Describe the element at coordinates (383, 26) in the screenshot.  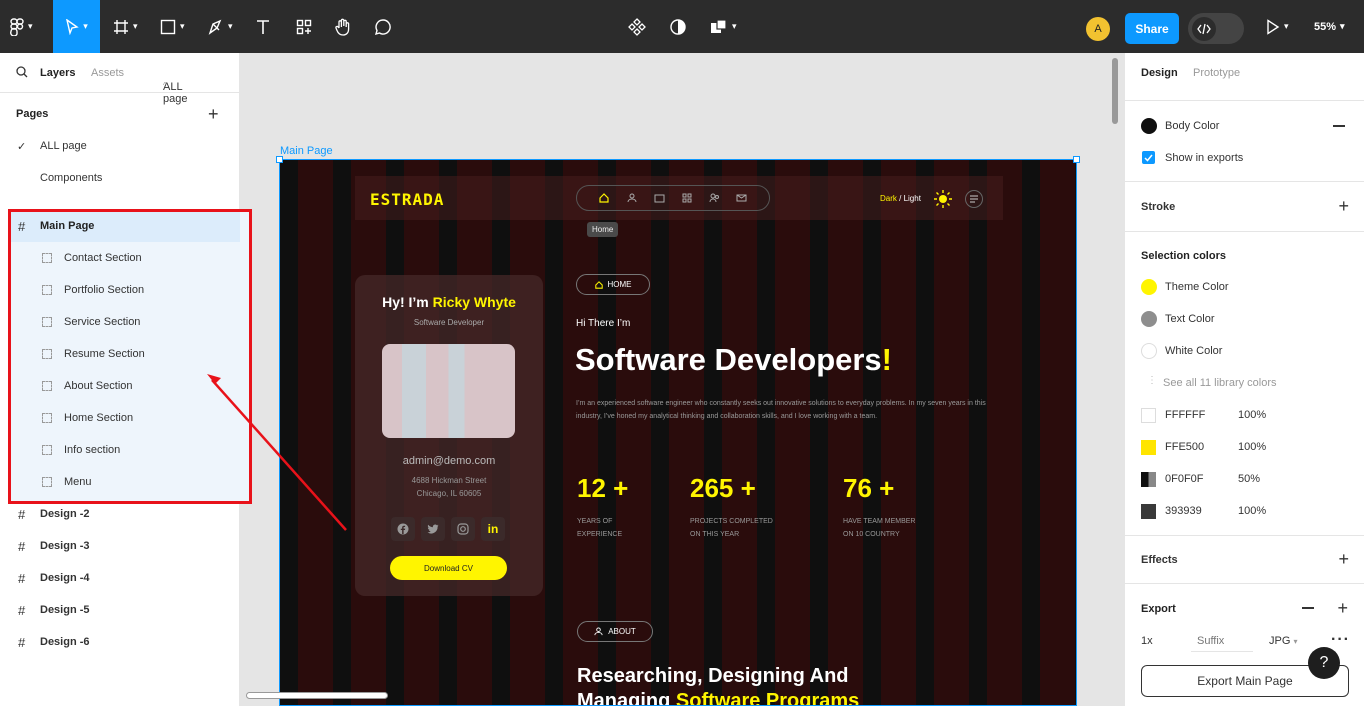
I see `comment-tool` at that location.